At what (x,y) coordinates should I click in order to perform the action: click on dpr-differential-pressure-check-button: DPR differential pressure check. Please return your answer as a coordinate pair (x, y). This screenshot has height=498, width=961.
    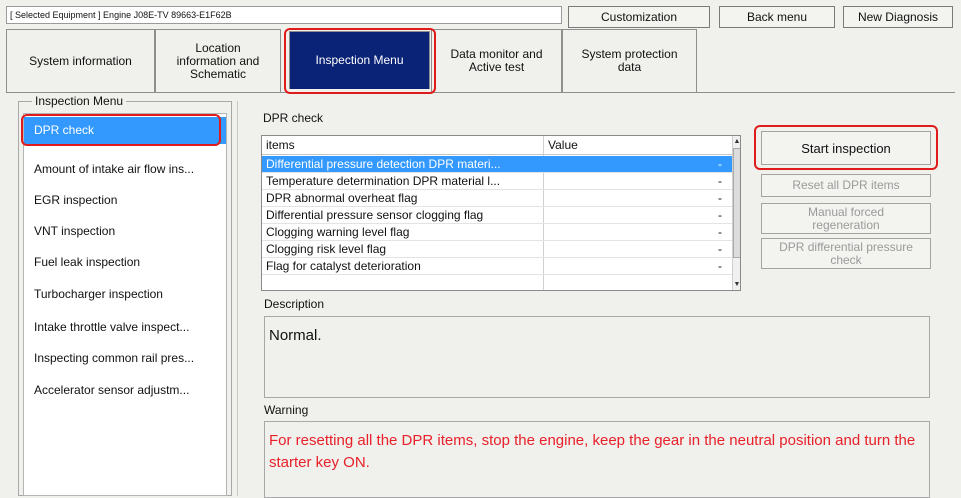
    Looking at the image, I should click on (846, 253).